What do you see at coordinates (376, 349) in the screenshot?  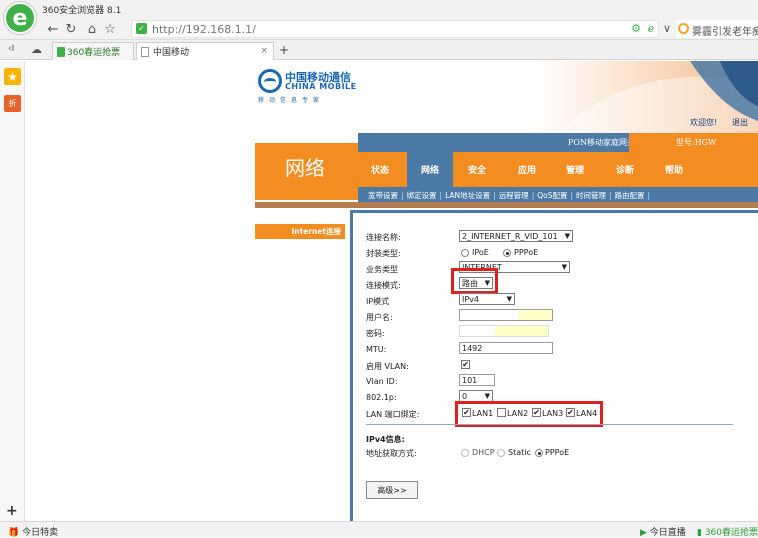 I see `mtu-label: MTU:` at bounding box center [376, 349].